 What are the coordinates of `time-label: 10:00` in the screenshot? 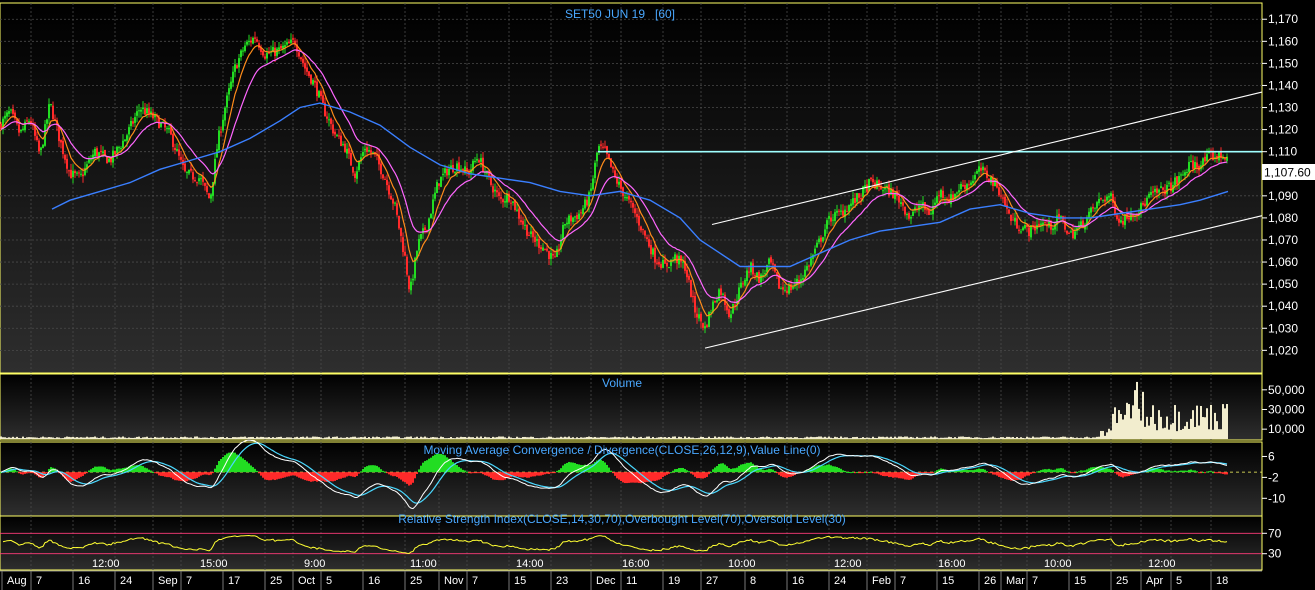 It's located at (742, 564).